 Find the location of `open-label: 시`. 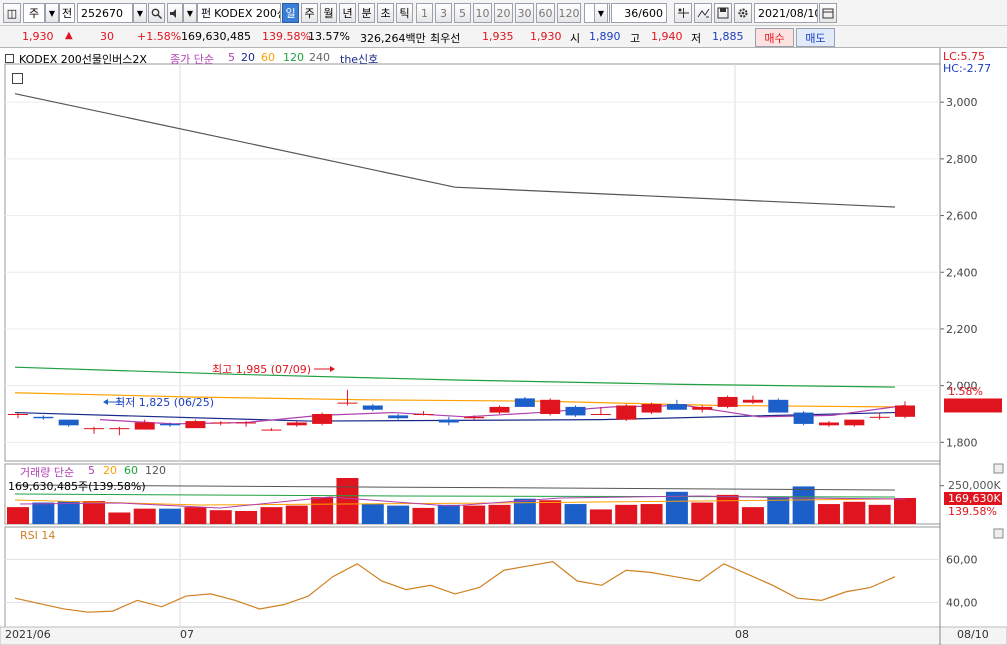

open-label: 시 is located at coordinates (575, 38).